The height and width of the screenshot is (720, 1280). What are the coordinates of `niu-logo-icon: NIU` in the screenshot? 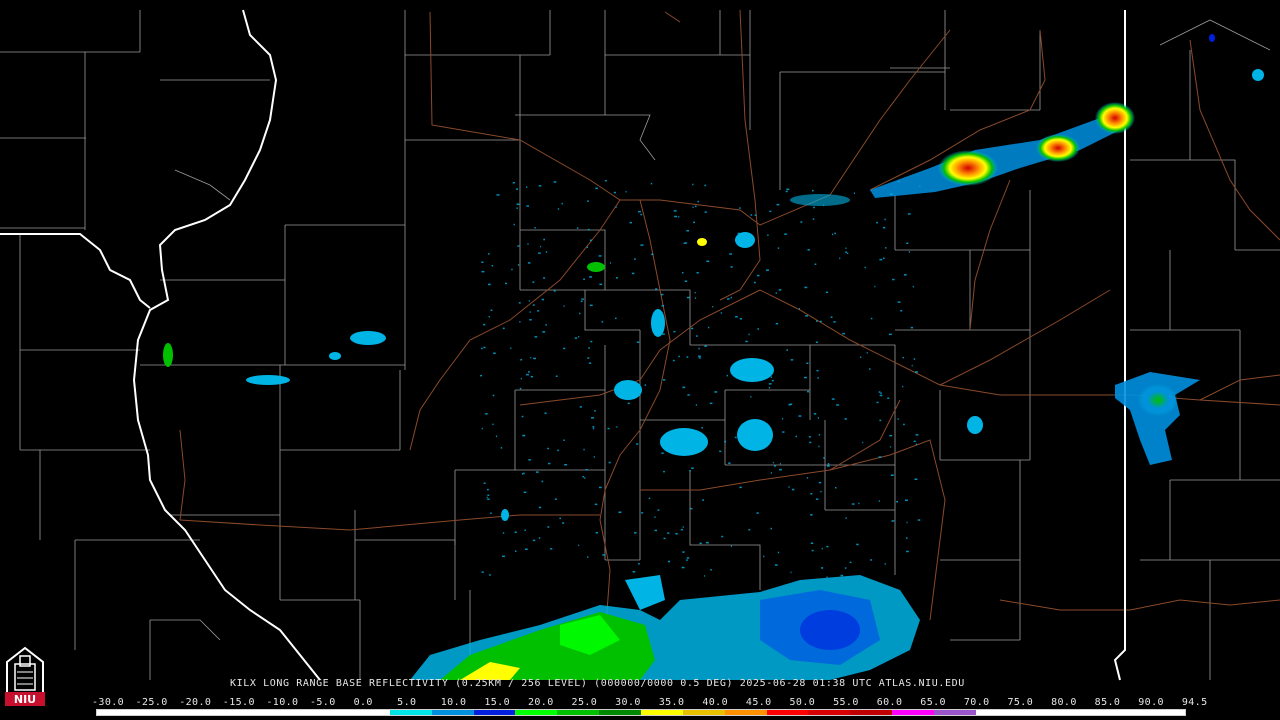 It's located at (25, 676).